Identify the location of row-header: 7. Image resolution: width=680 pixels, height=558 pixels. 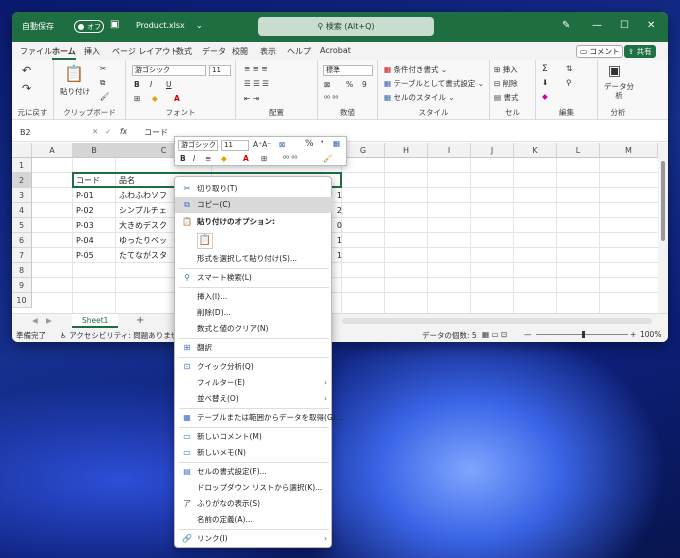
(22, 255).